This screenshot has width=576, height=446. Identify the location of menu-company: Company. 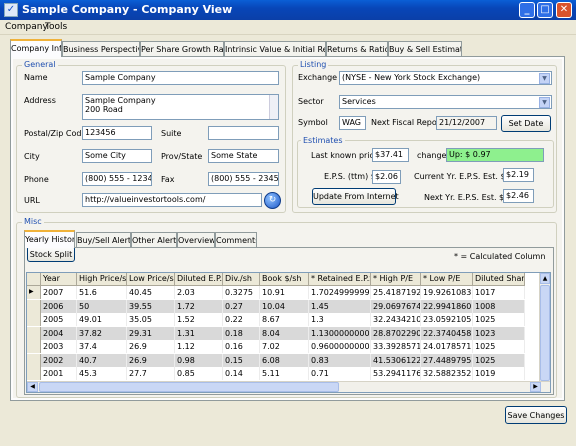
(26, 27).